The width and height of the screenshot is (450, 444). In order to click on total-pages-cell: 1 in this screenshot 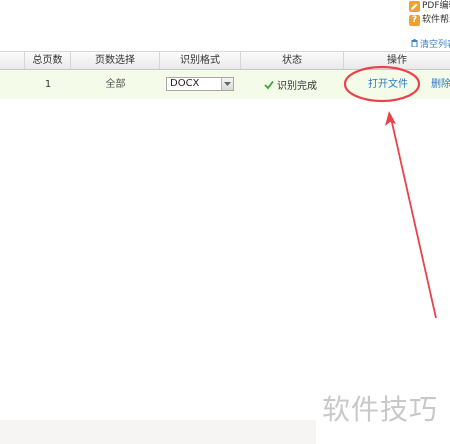, I will do `click(48, 84)`.